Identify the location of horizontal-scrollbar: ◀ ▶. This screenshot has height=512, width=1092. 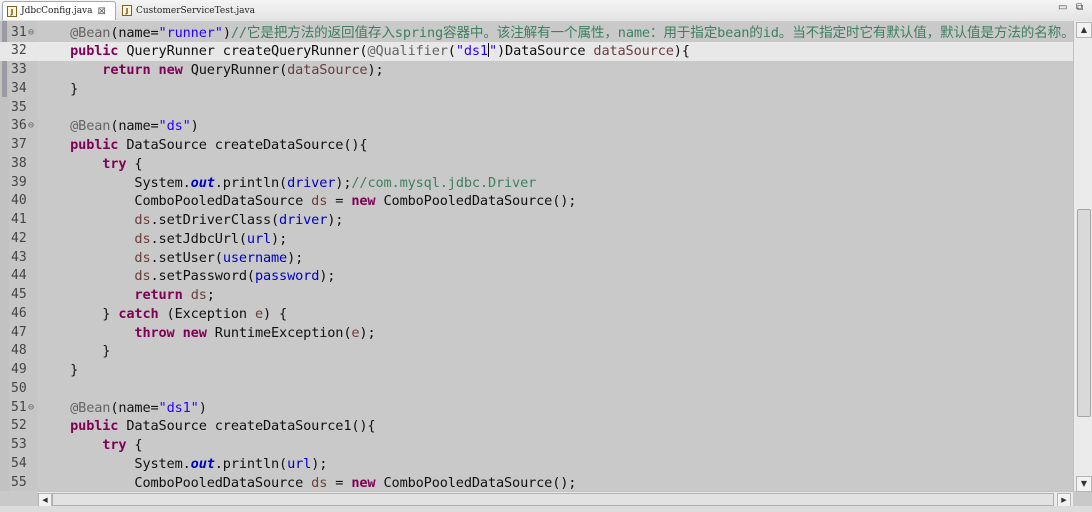
(555, 499).